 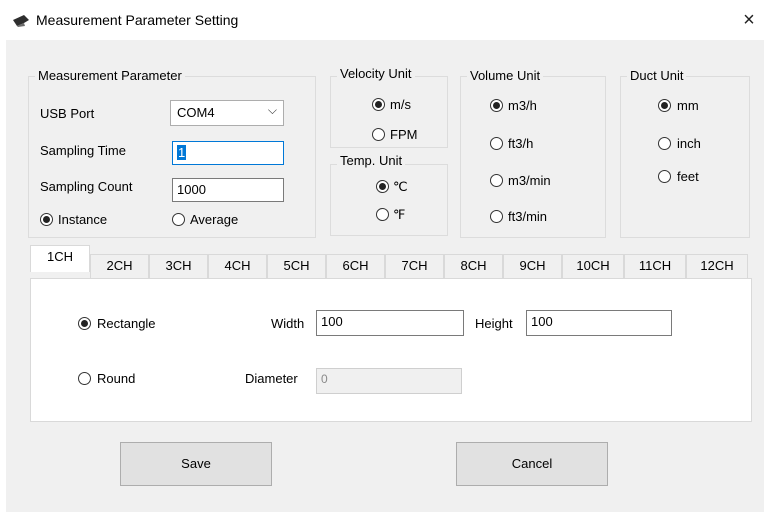 What do you see at coordinates (593, 266) in the screenshot?
I see `tab-10ch: 10CH` at bounding box center [593, 266].